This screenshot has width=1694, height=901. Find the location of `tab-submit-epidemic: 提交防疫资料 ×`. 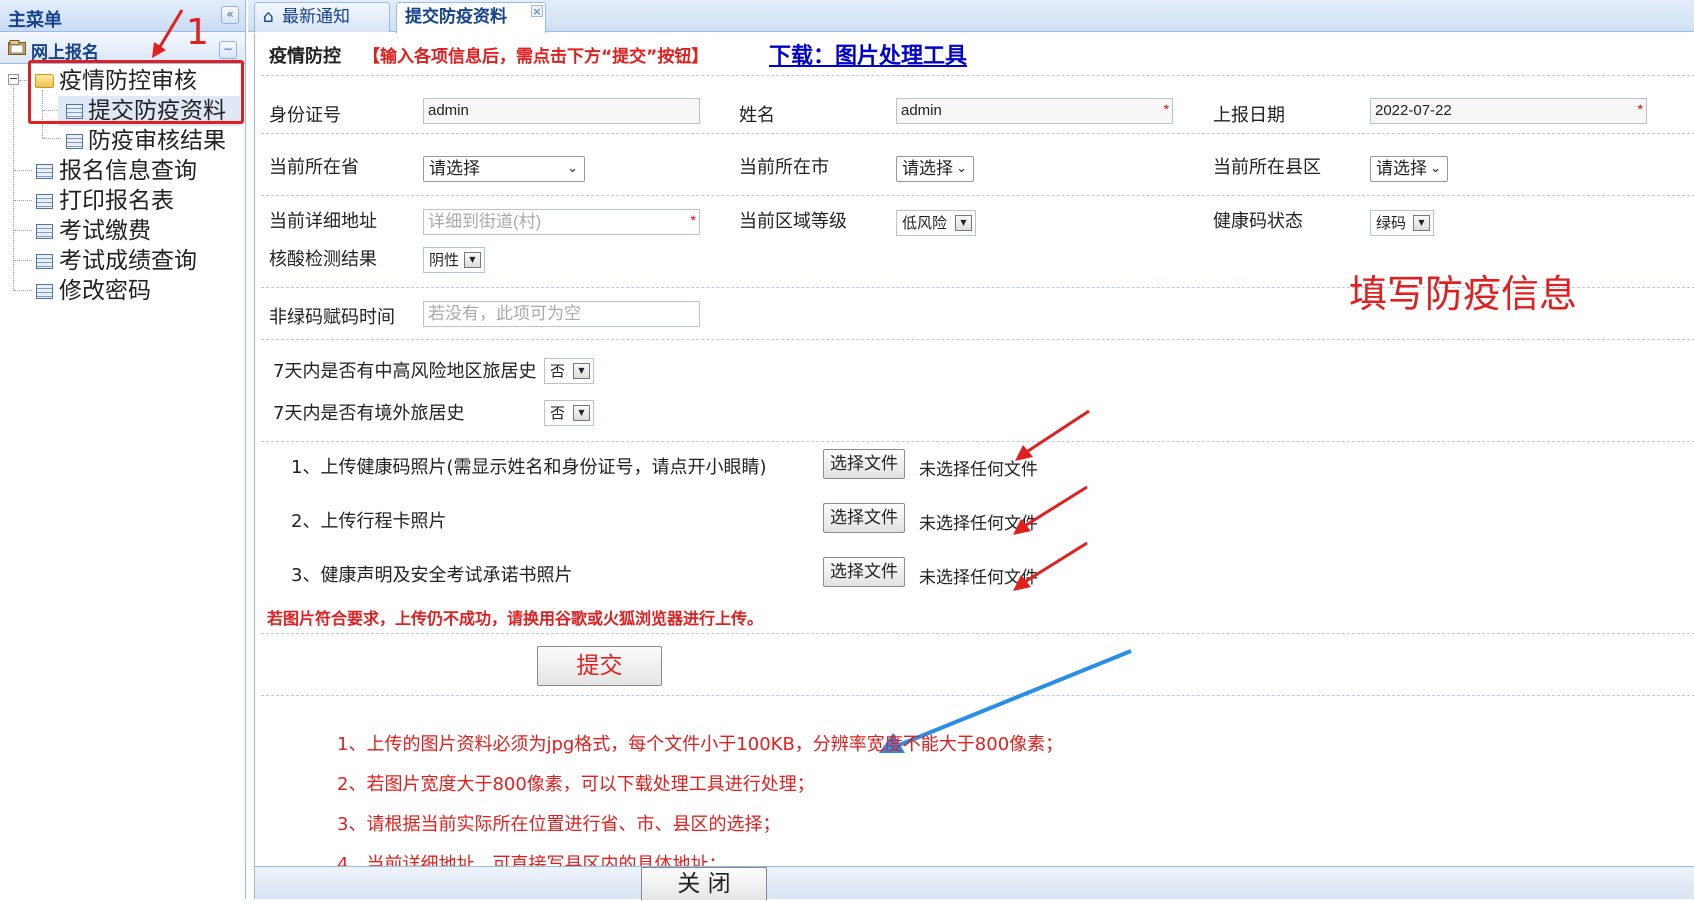

tab-submit-epidemic: 提交防疫资料 × is located at coordinates (471, 17).